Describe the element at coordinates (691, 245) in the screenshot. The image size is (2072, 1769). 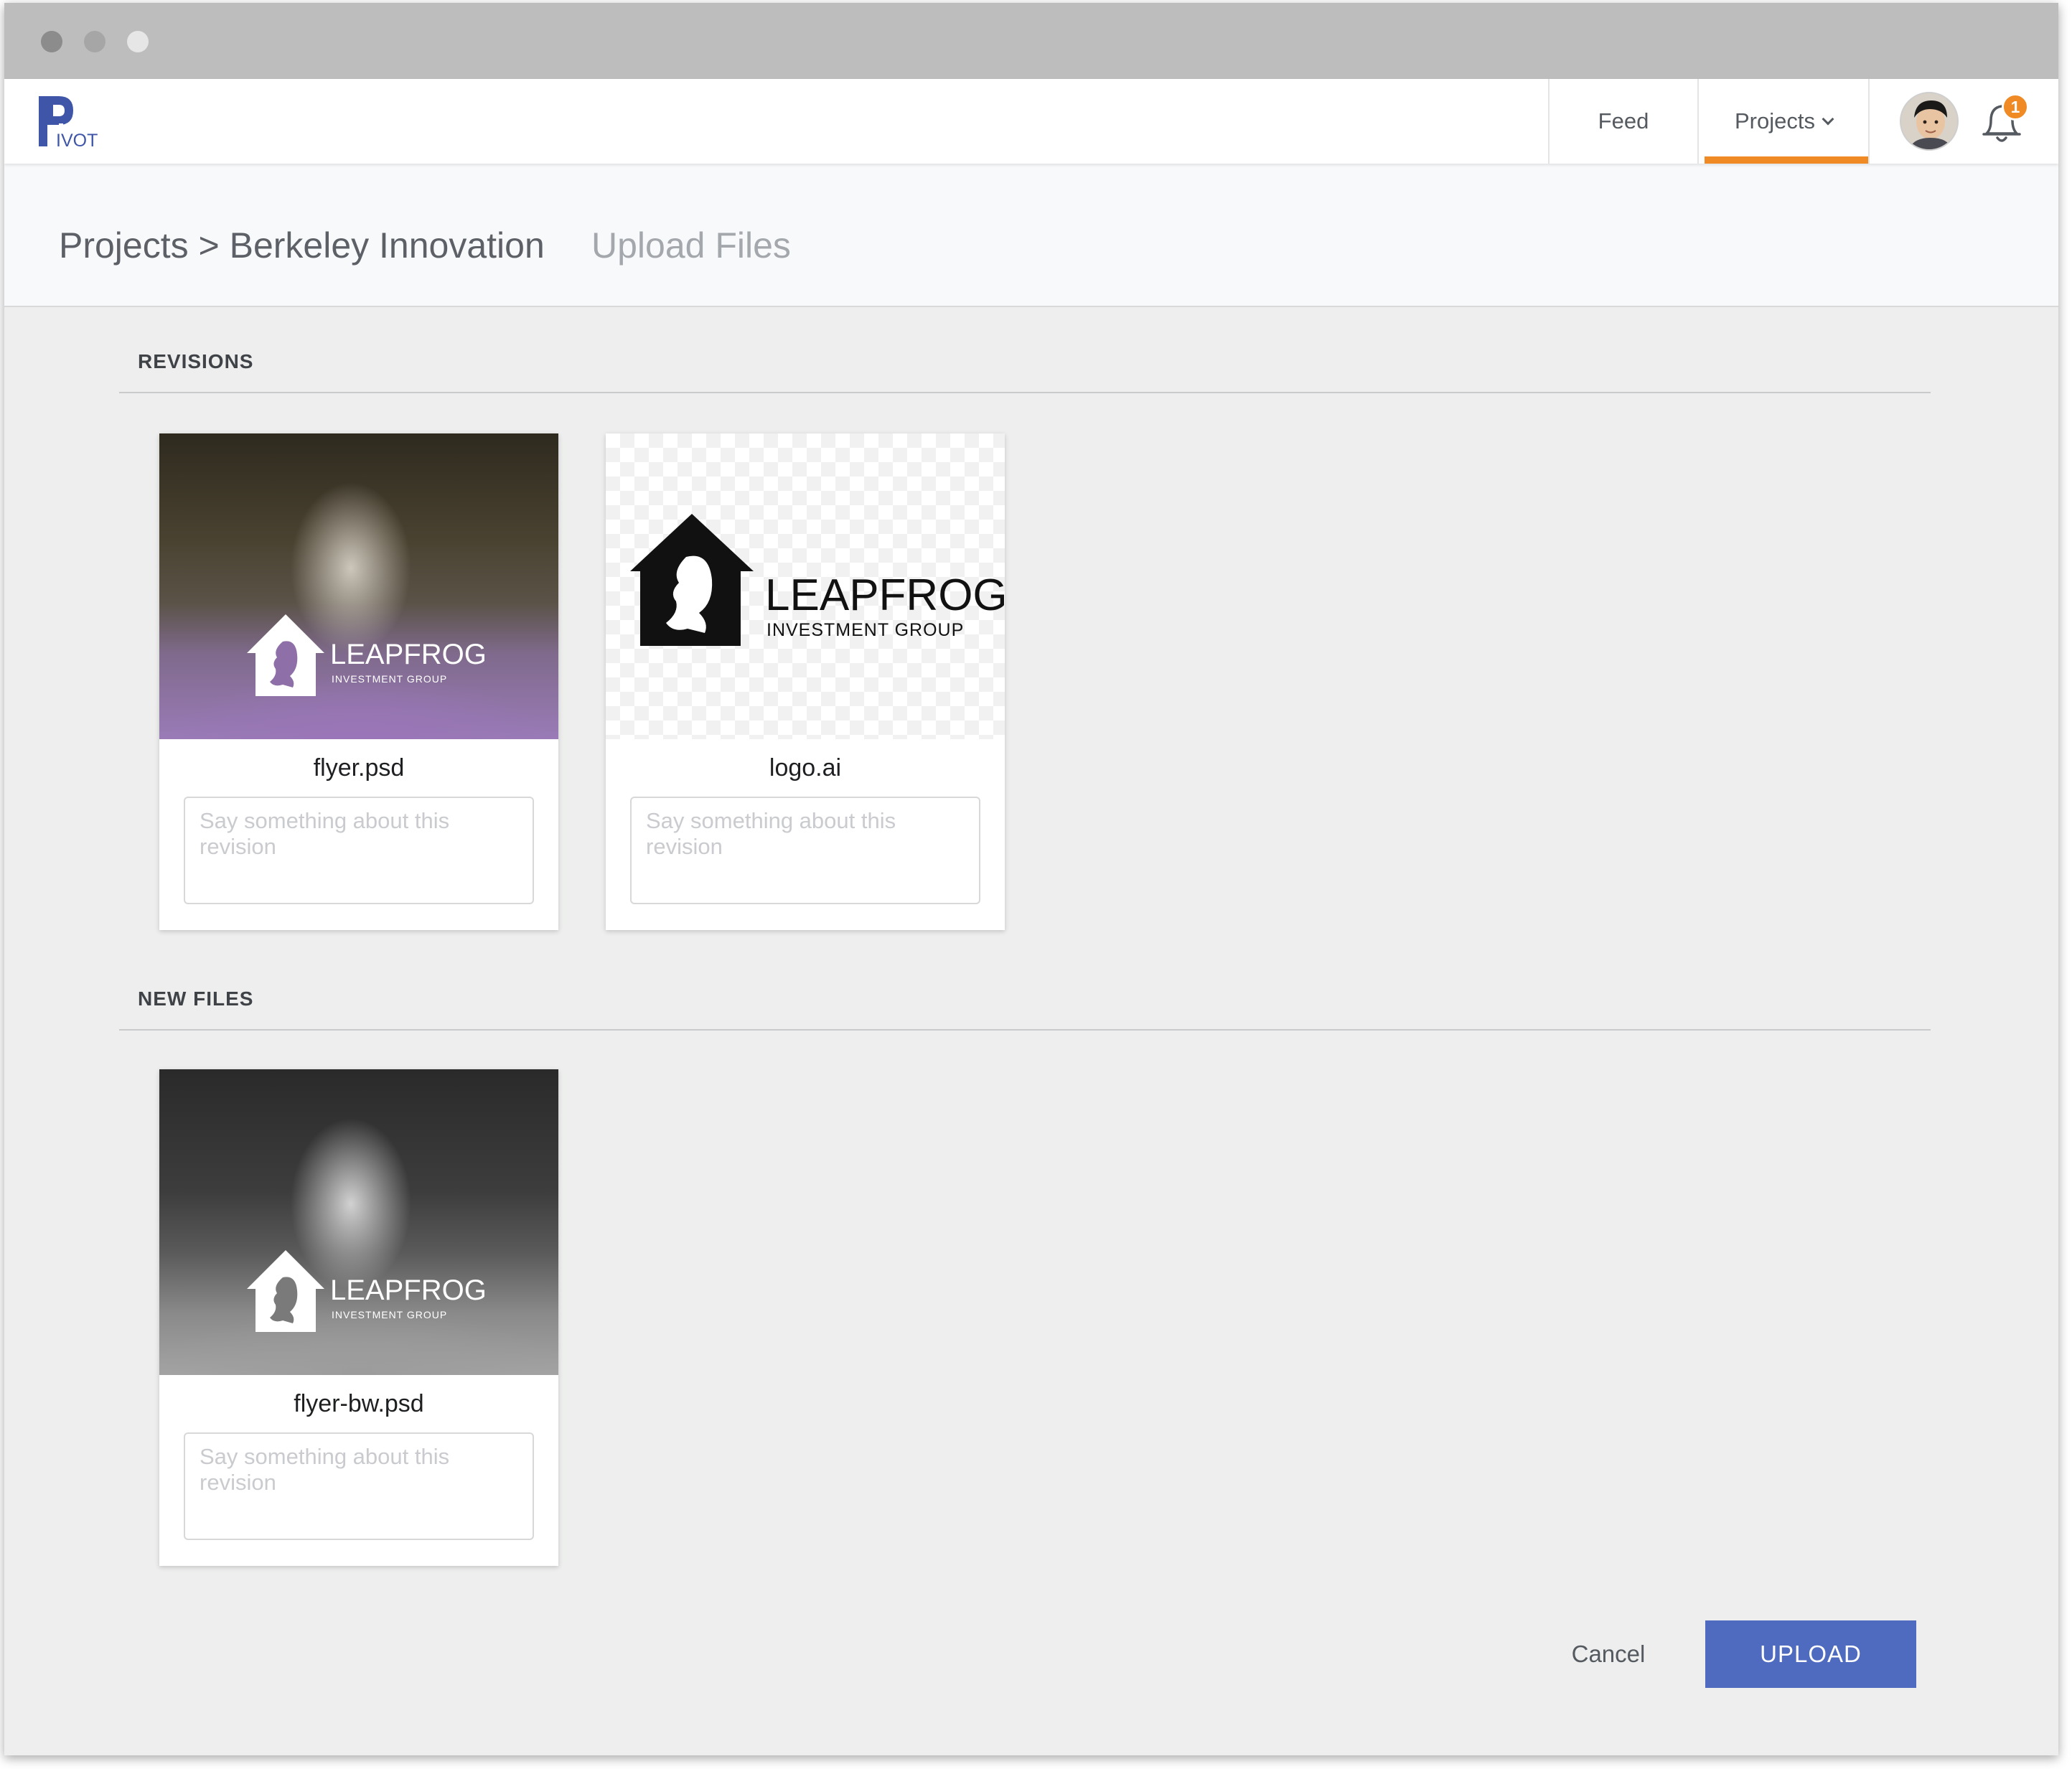
I see `page-title: Upload Files` at that location.